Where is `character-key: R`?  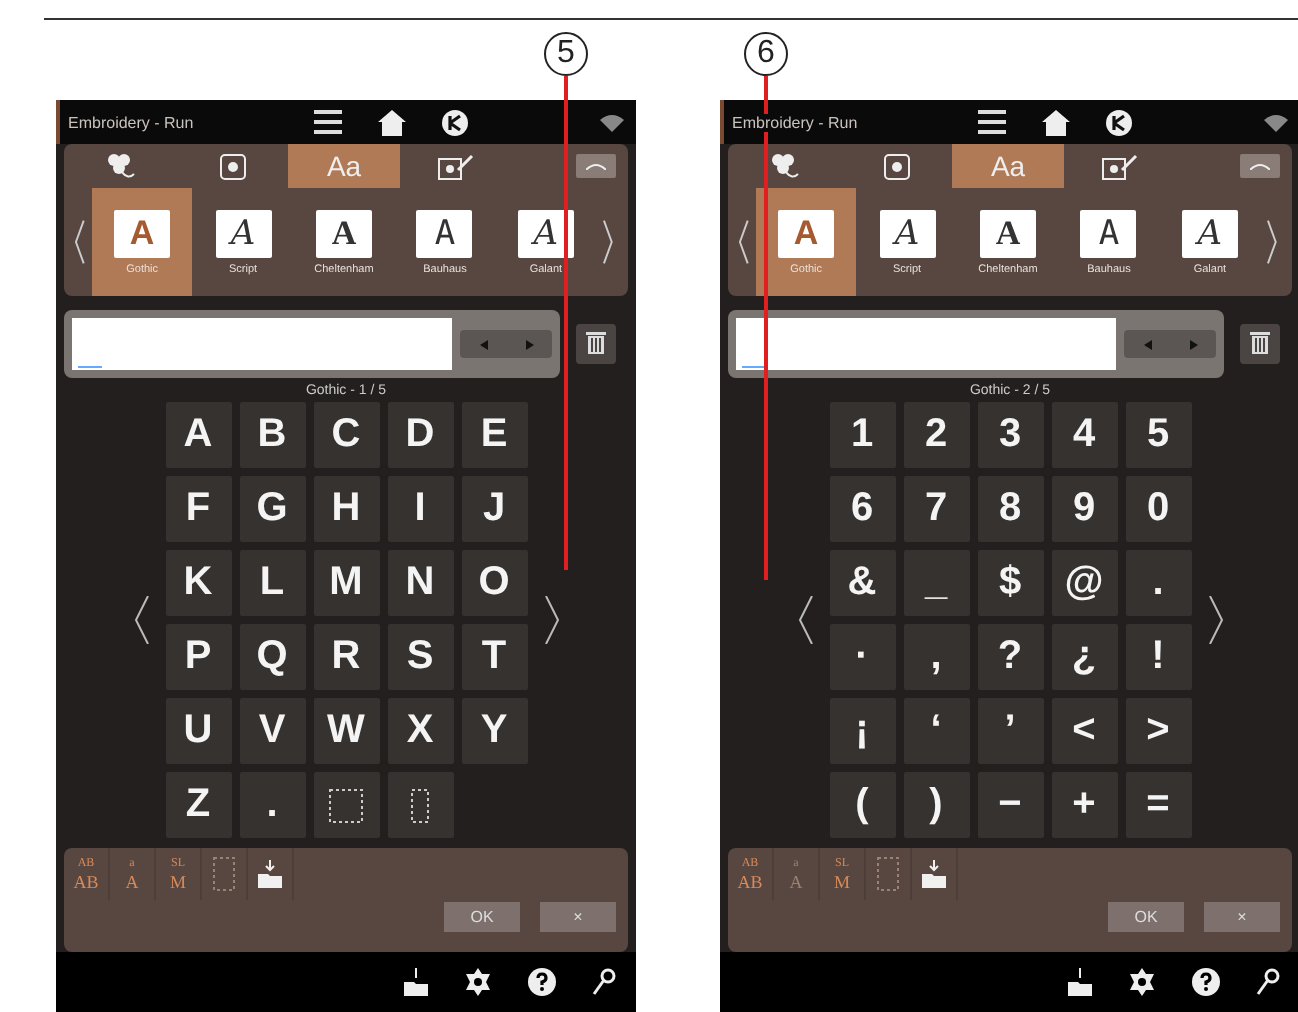 character-key: R is located at coordinates (346, 657).